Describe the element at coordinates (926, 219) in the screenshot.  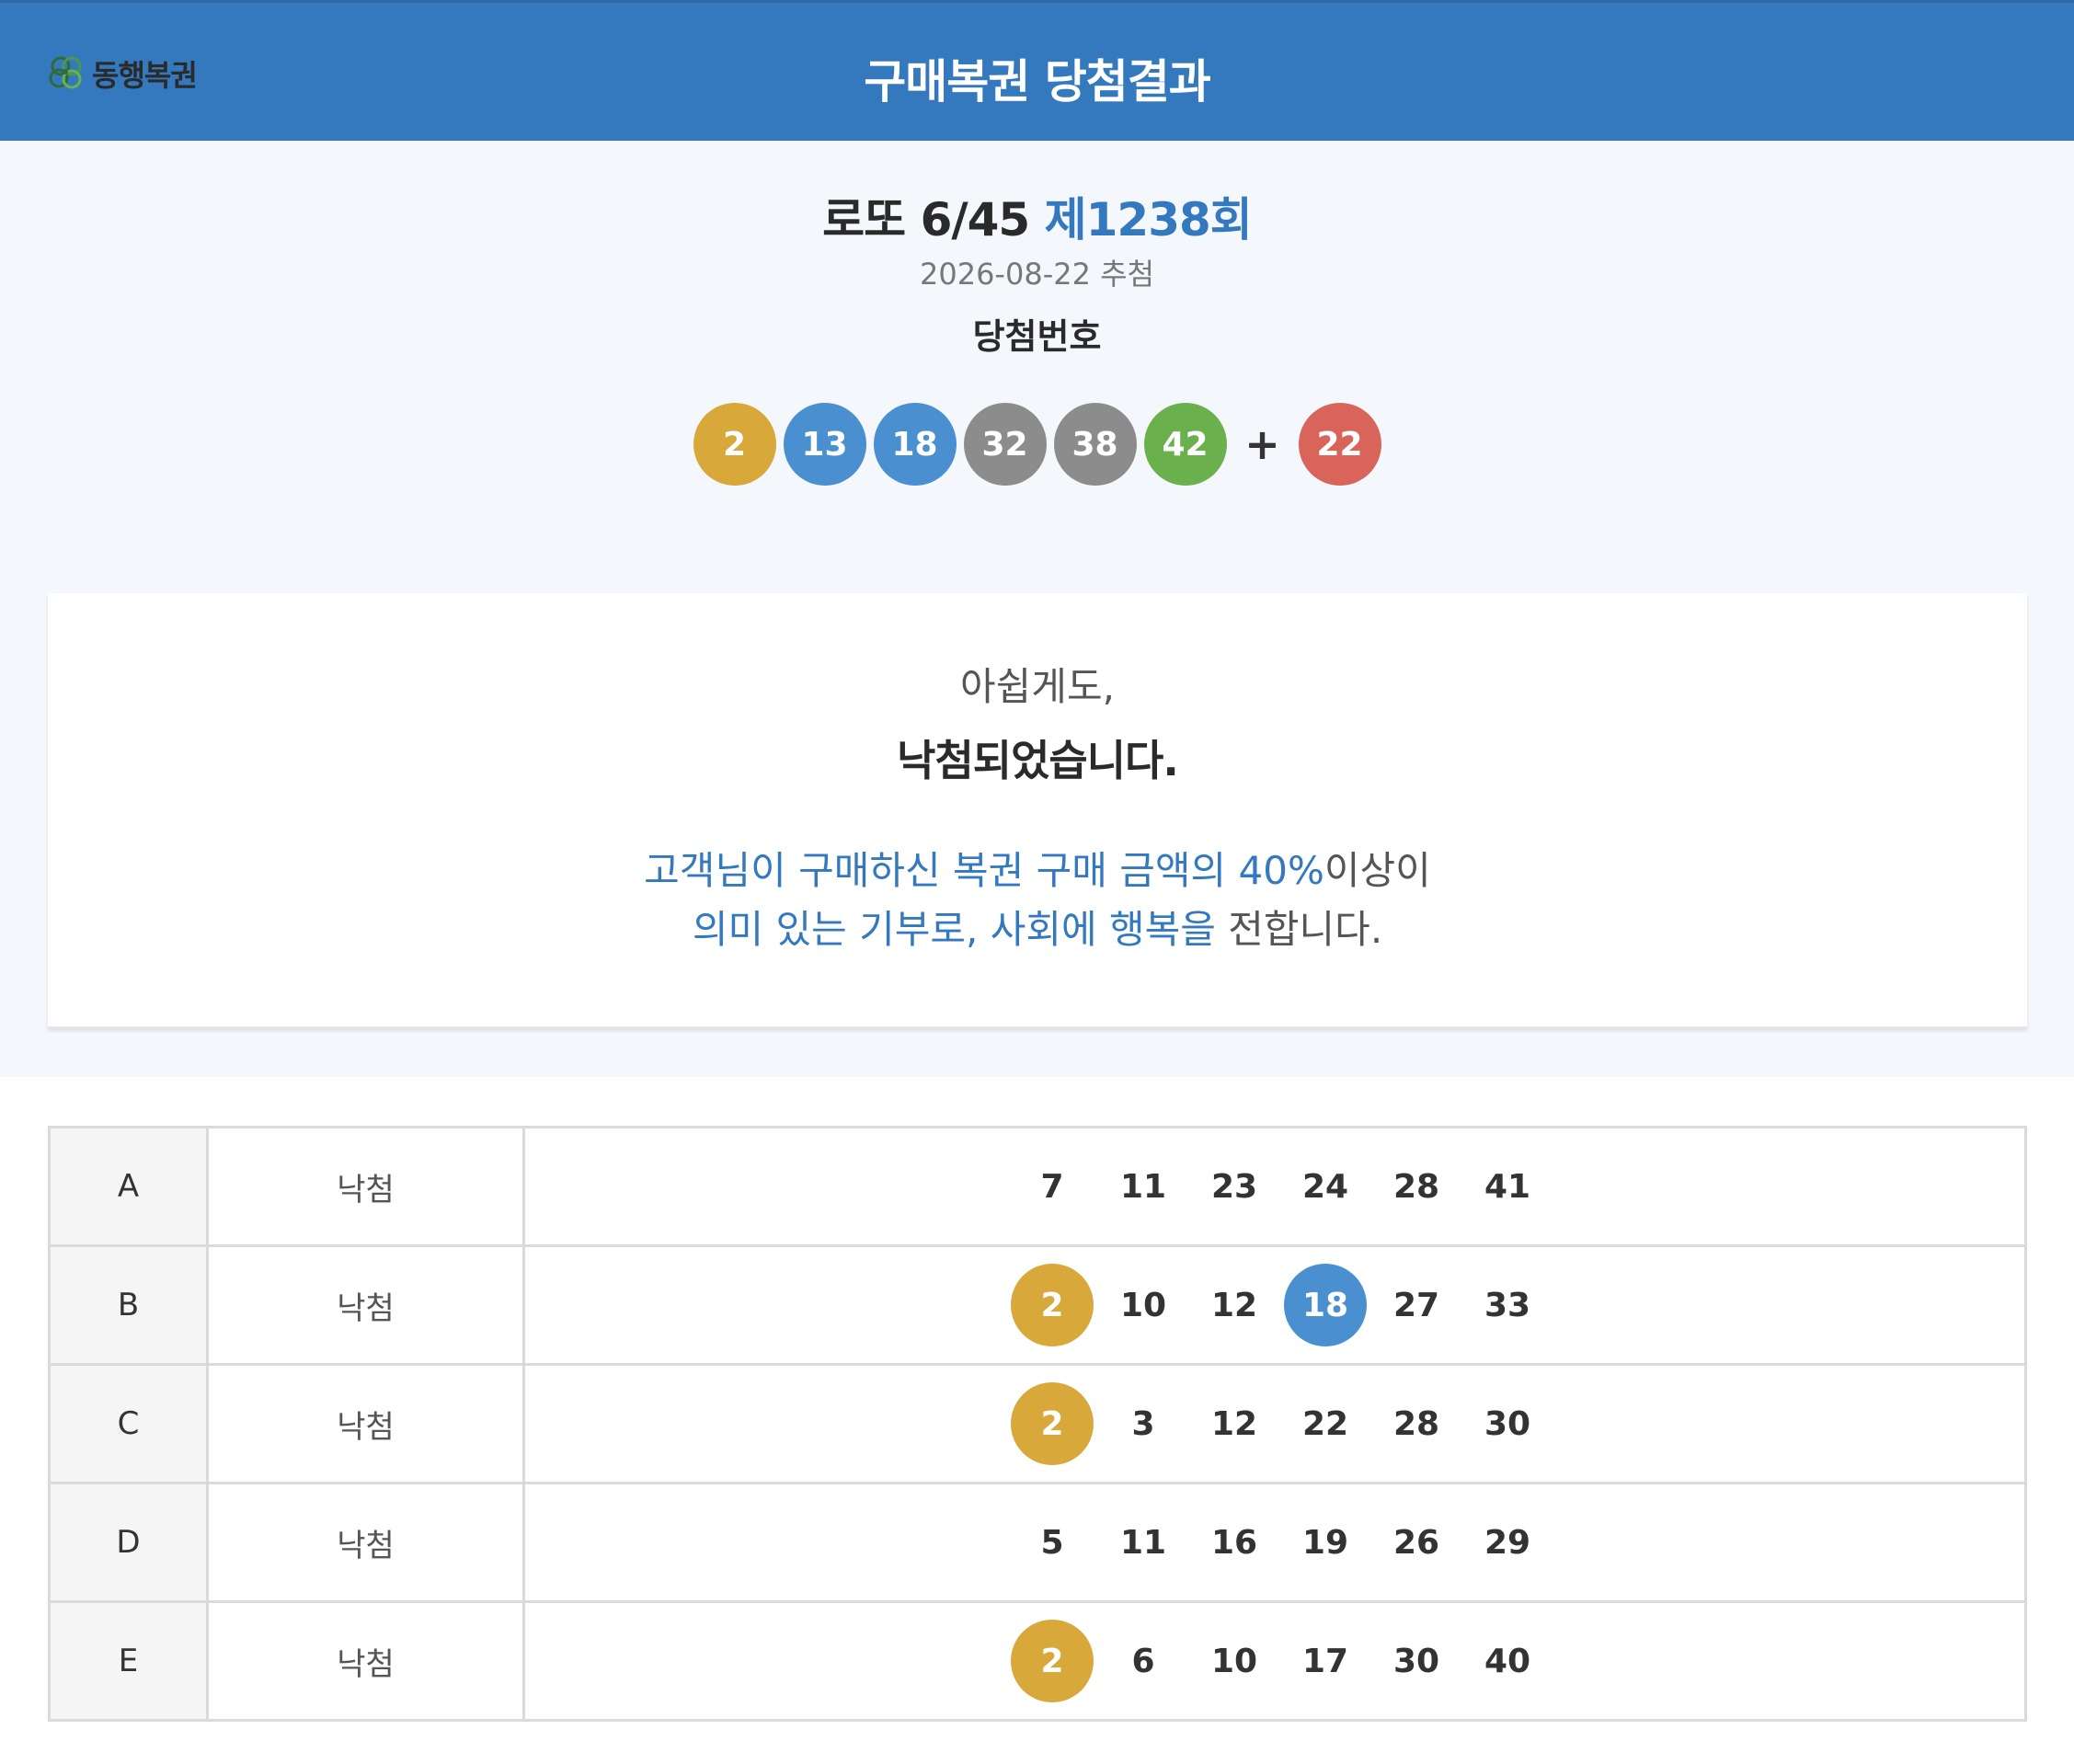
I see `game-name: 로또 6/45` at that location.